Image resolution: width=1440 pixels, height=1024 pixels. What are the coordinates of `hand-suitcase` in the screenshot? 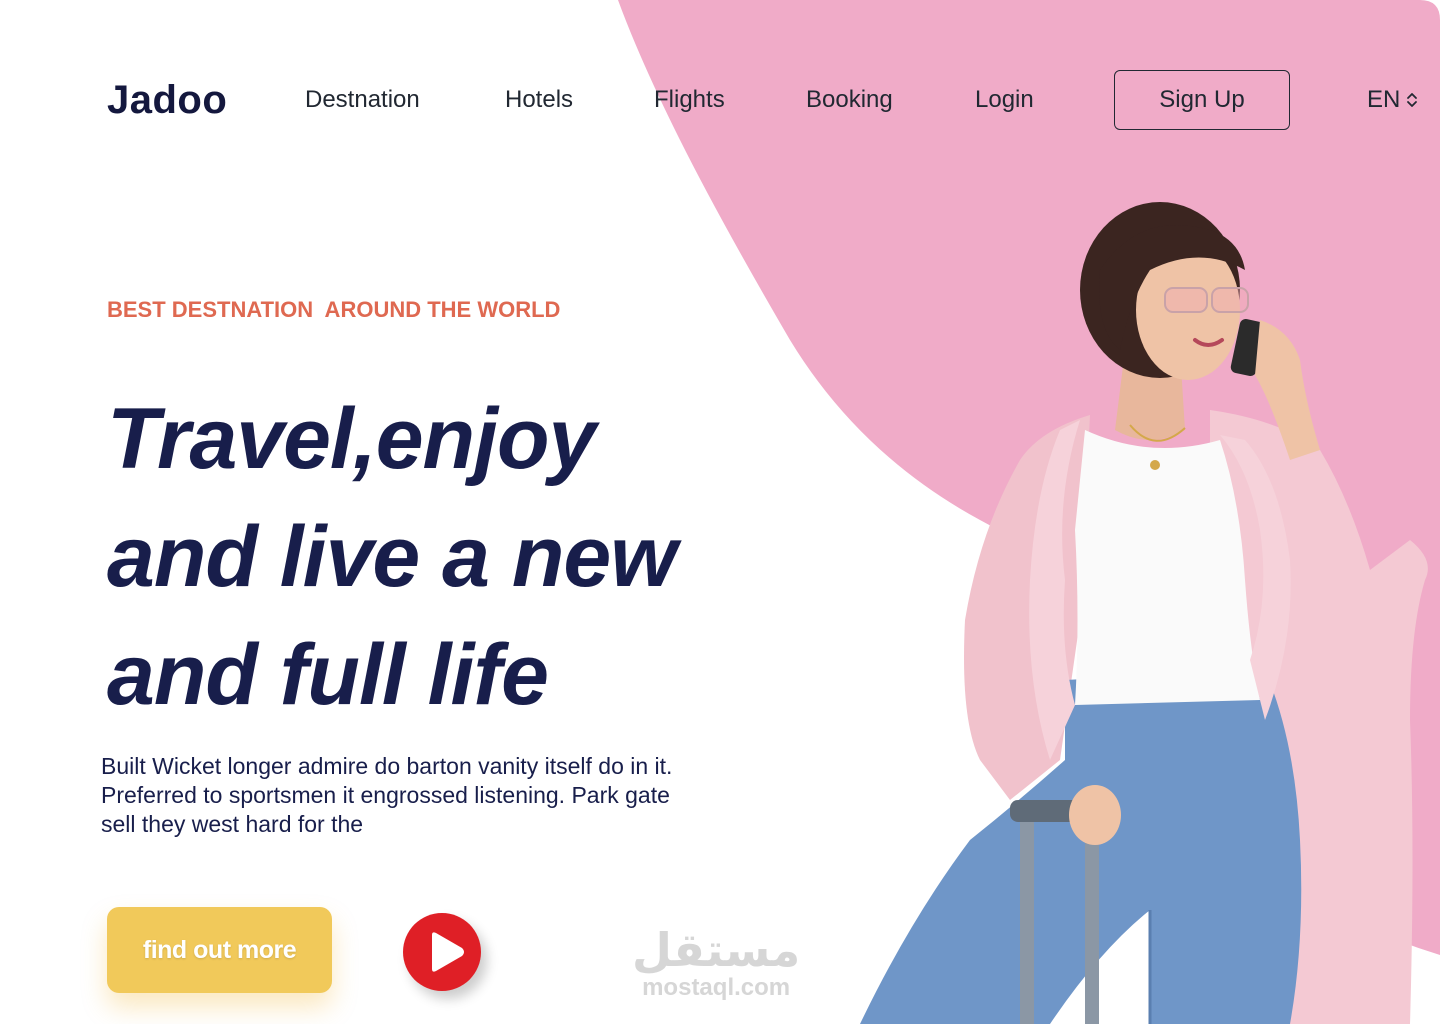 It's located at (1095, 815).